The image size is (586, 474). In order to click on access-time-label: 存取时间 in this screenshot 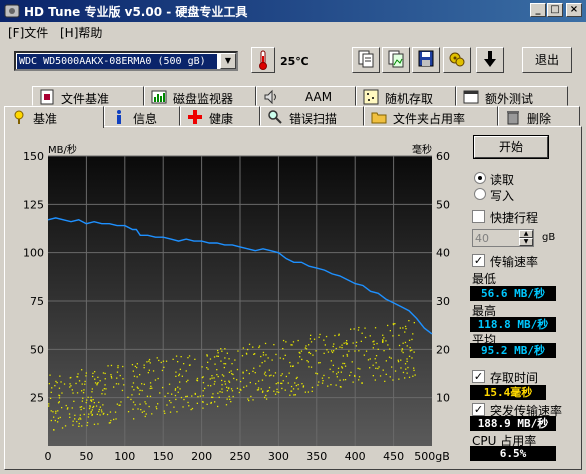, I will do `click(514, 378)`.